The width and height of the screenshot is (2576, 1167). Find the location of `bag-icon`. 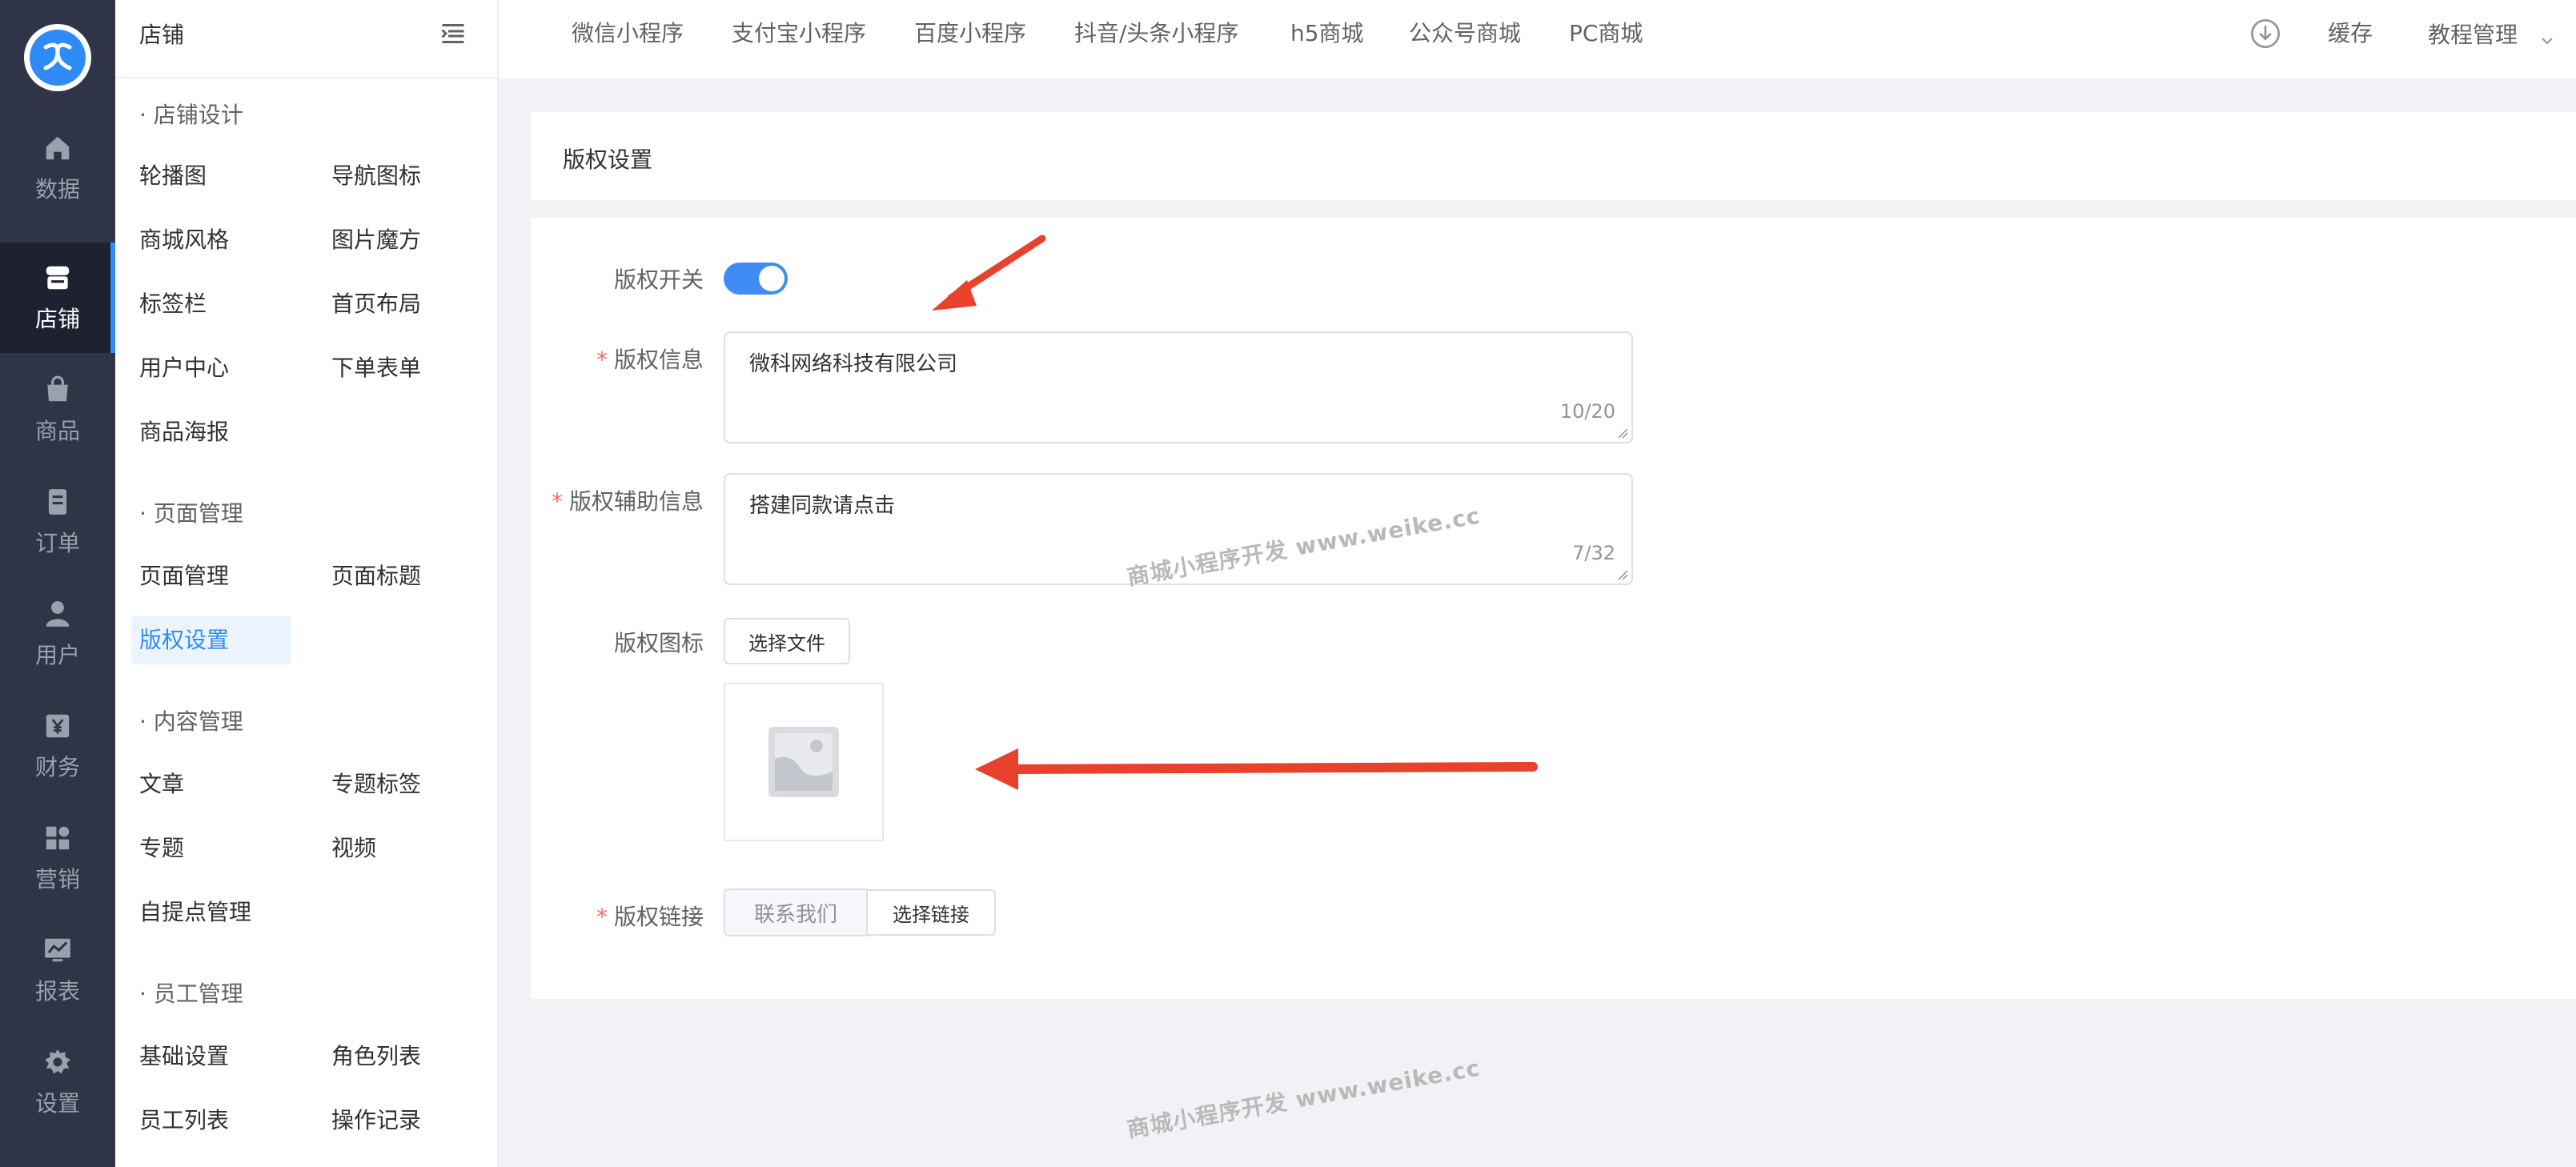

bag-icon is located at coordinates (58, 390).